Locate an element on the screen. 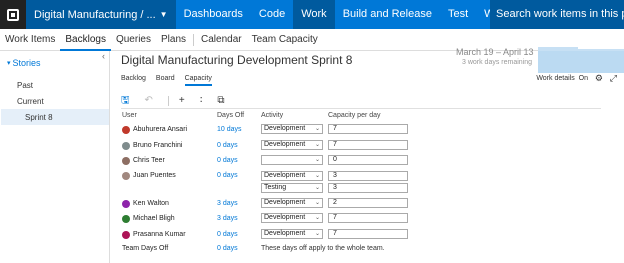  activity-select: Testing ⌄ is located at coordinates (292, 188).